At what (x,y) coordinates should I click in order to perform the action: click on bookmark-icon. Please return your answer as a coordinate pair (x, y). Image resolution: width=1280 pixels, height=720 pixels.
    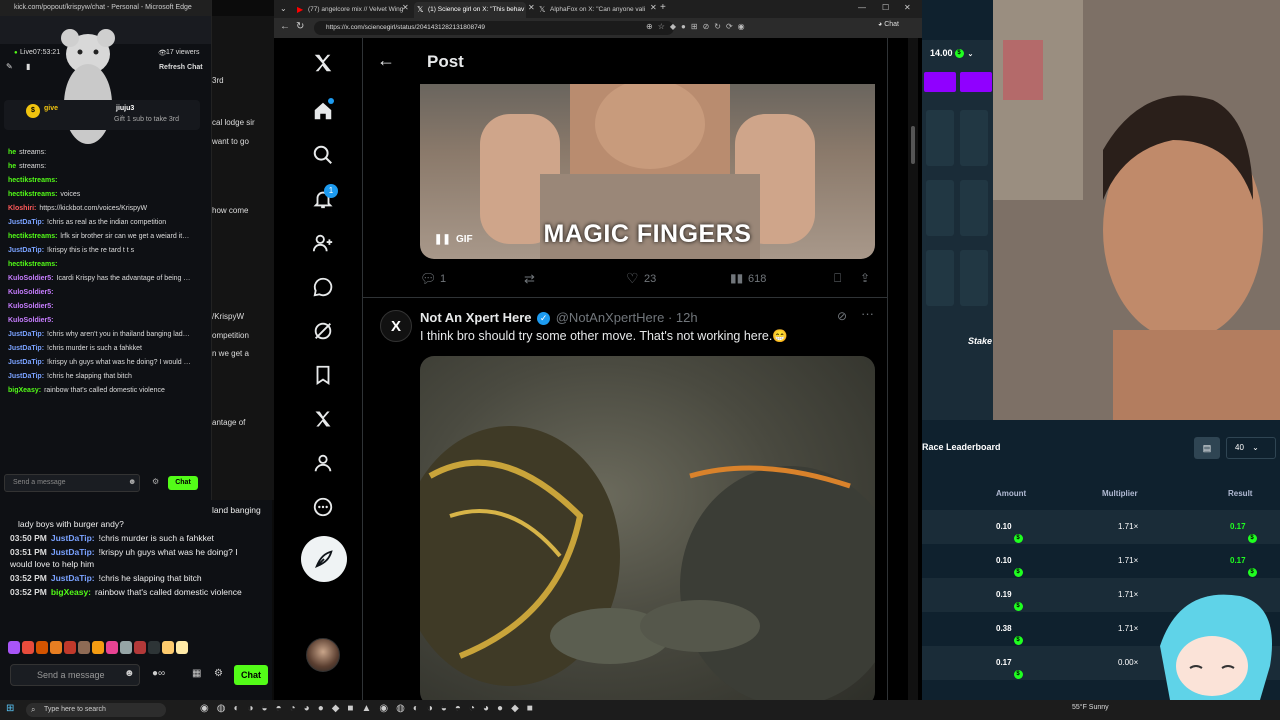
    Looking at the image, I should click on (323, 375).